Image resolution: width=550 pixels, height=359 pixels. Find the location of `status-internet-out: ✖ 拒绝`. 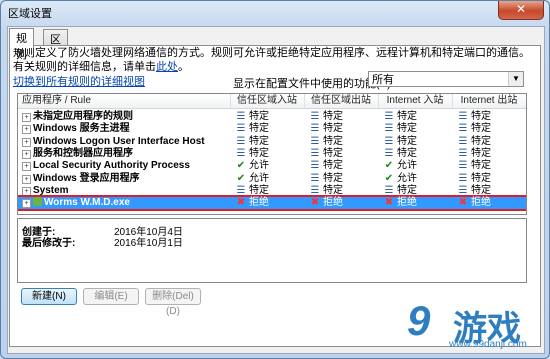

status-internet-out: ✖ 拒绝 is located at coordinates (474, 203).